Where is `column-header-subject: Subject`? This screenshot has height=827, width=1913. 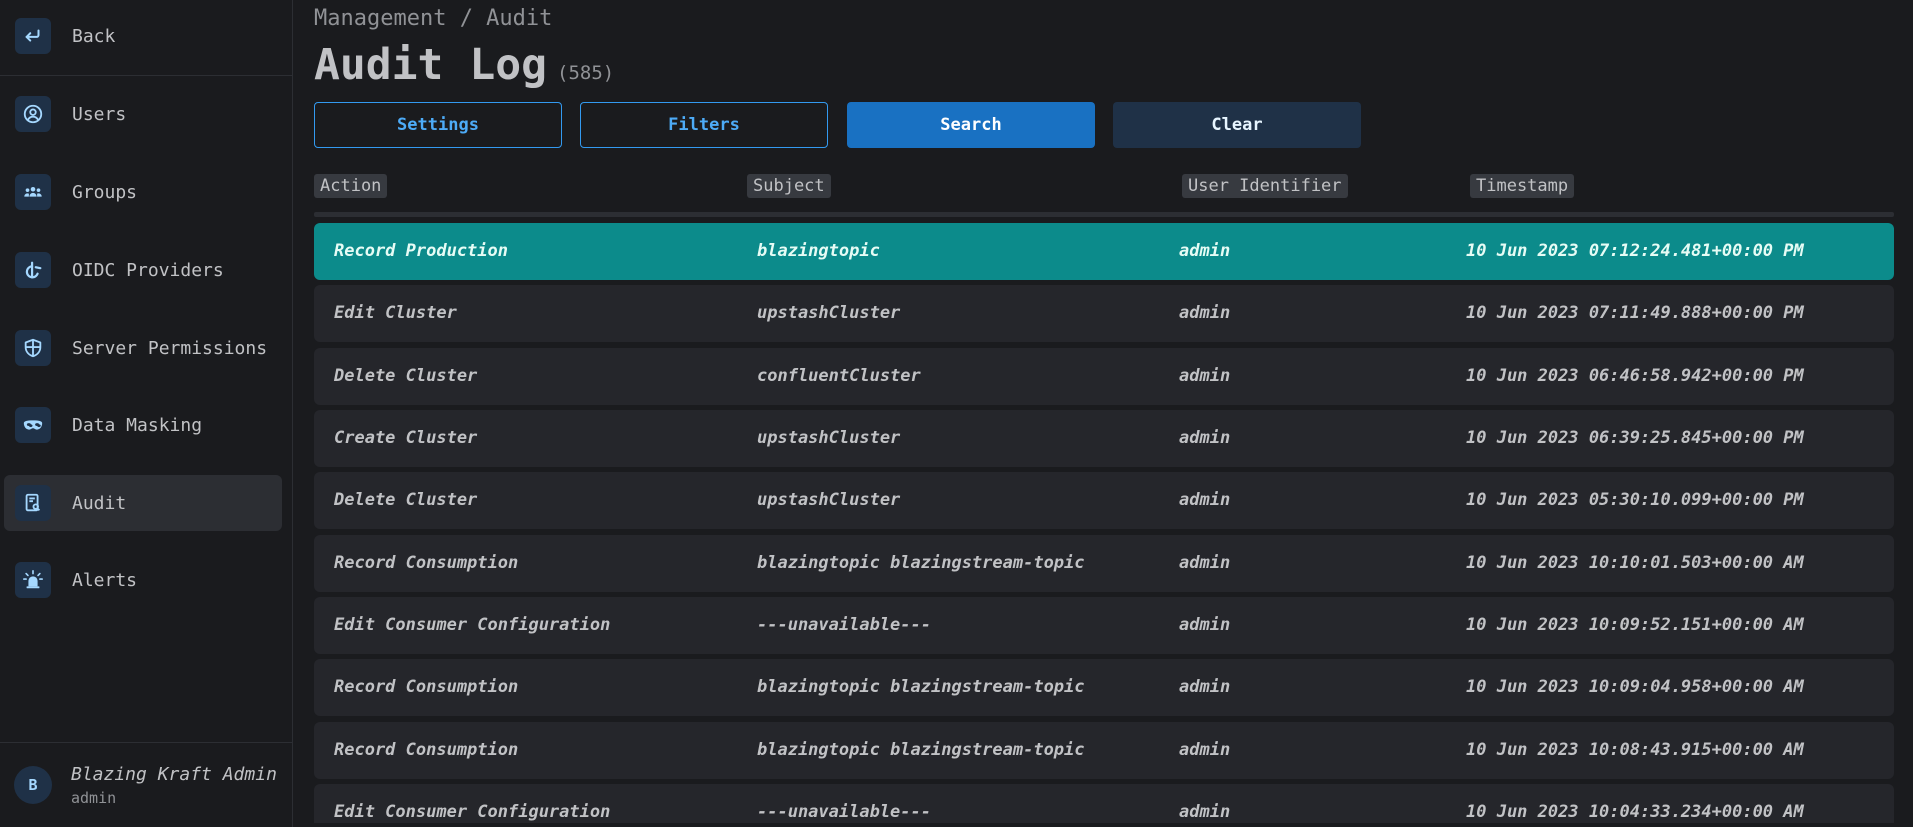 column-header-subject: Subject is located at coordinates (789, 186).